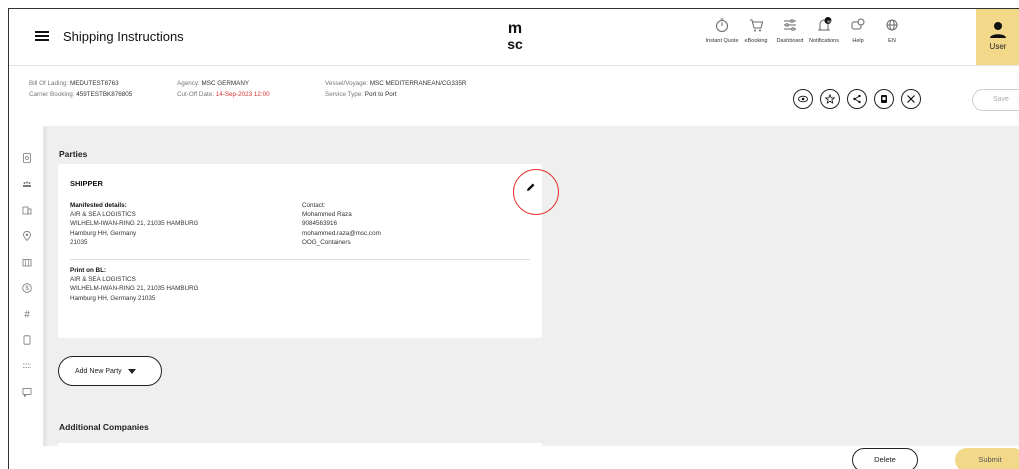 The image size is (1019, 469). Describe the element at coordinates (418, 83) in the screenshot. I see `vessel-value: MSC MEDITERRANEAN/CG335R` at that location.